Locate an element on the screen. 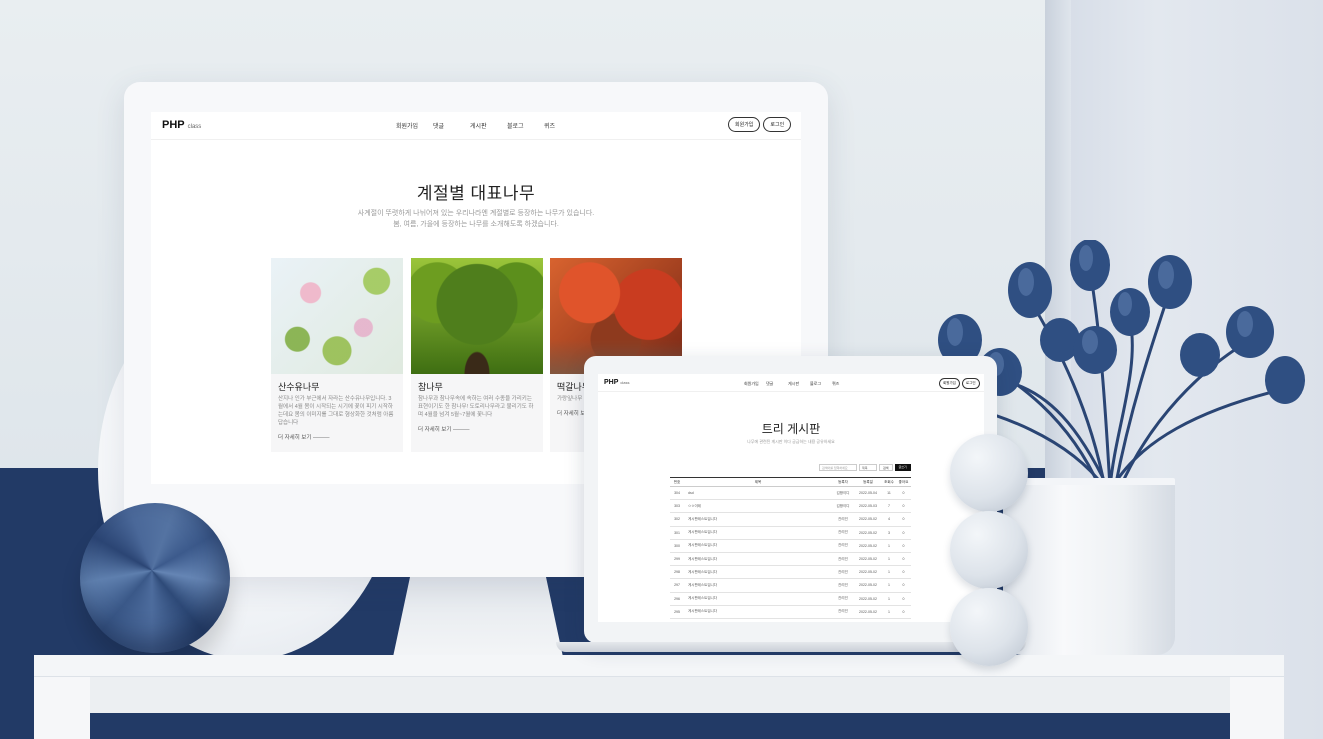  table-row: 304 dsd 김팡이디 2022-05-04 11 0 is located at coordinates (790, 493).